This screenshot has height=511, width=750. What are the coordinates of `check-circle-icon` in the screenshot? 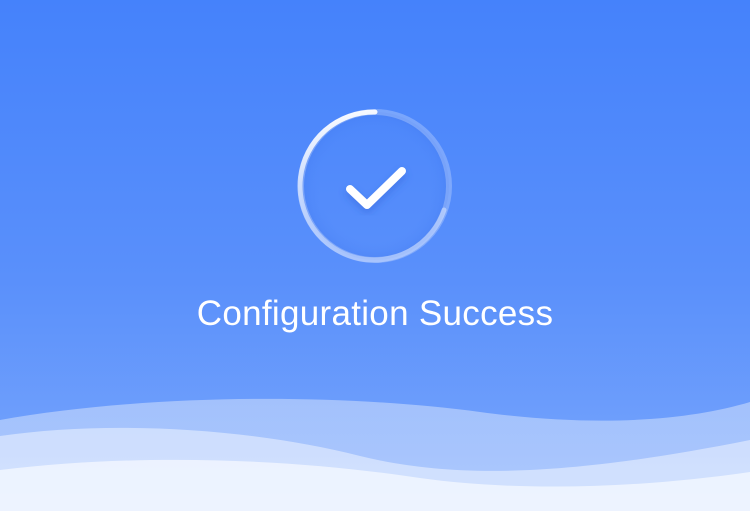 It's located at (375, 186).